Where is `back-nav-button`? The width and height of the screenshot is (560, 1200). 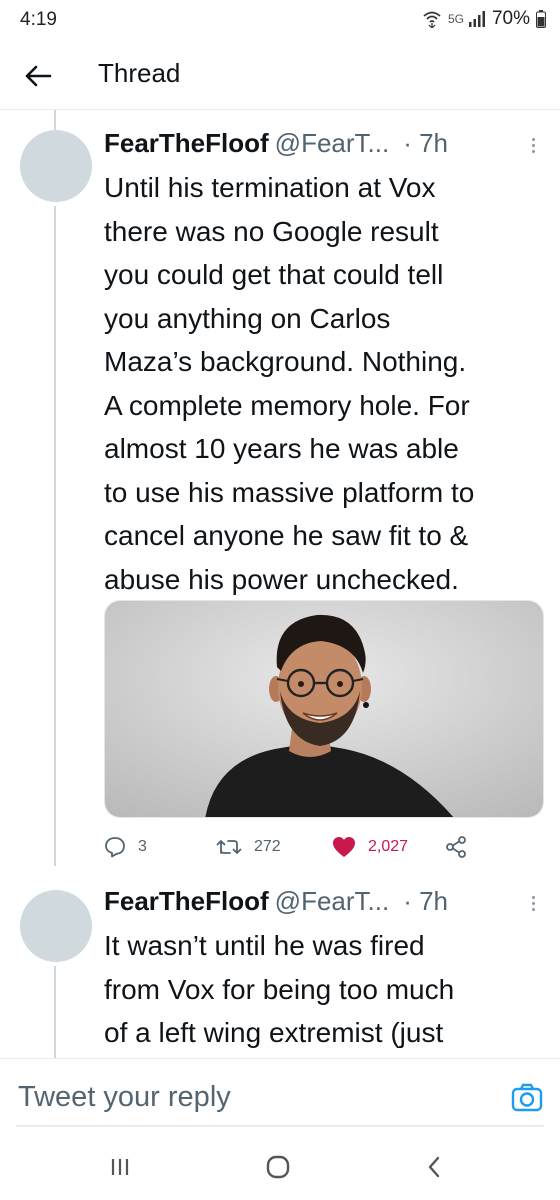 back-nav-button is located at coordinates (434, 1167).